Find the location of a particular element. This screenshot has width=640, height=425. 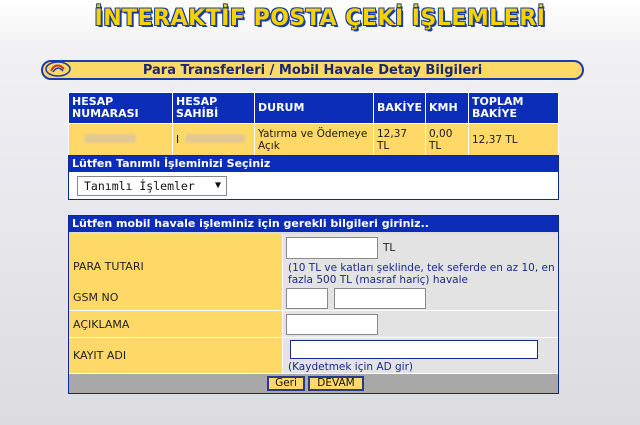

account-status: Yatırma ve Ödemeye Açık is located at coordinates (314, 140).